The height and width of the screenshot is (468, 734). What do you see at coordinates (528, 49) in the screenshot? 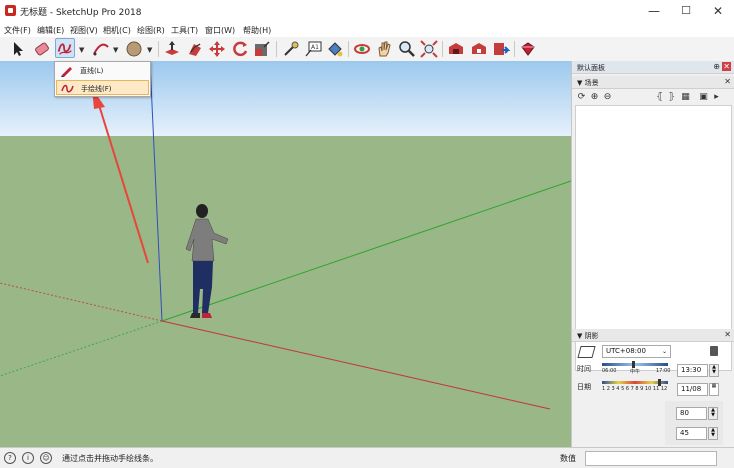
I see `ruby-console-button` at bounding box center [528, 49].